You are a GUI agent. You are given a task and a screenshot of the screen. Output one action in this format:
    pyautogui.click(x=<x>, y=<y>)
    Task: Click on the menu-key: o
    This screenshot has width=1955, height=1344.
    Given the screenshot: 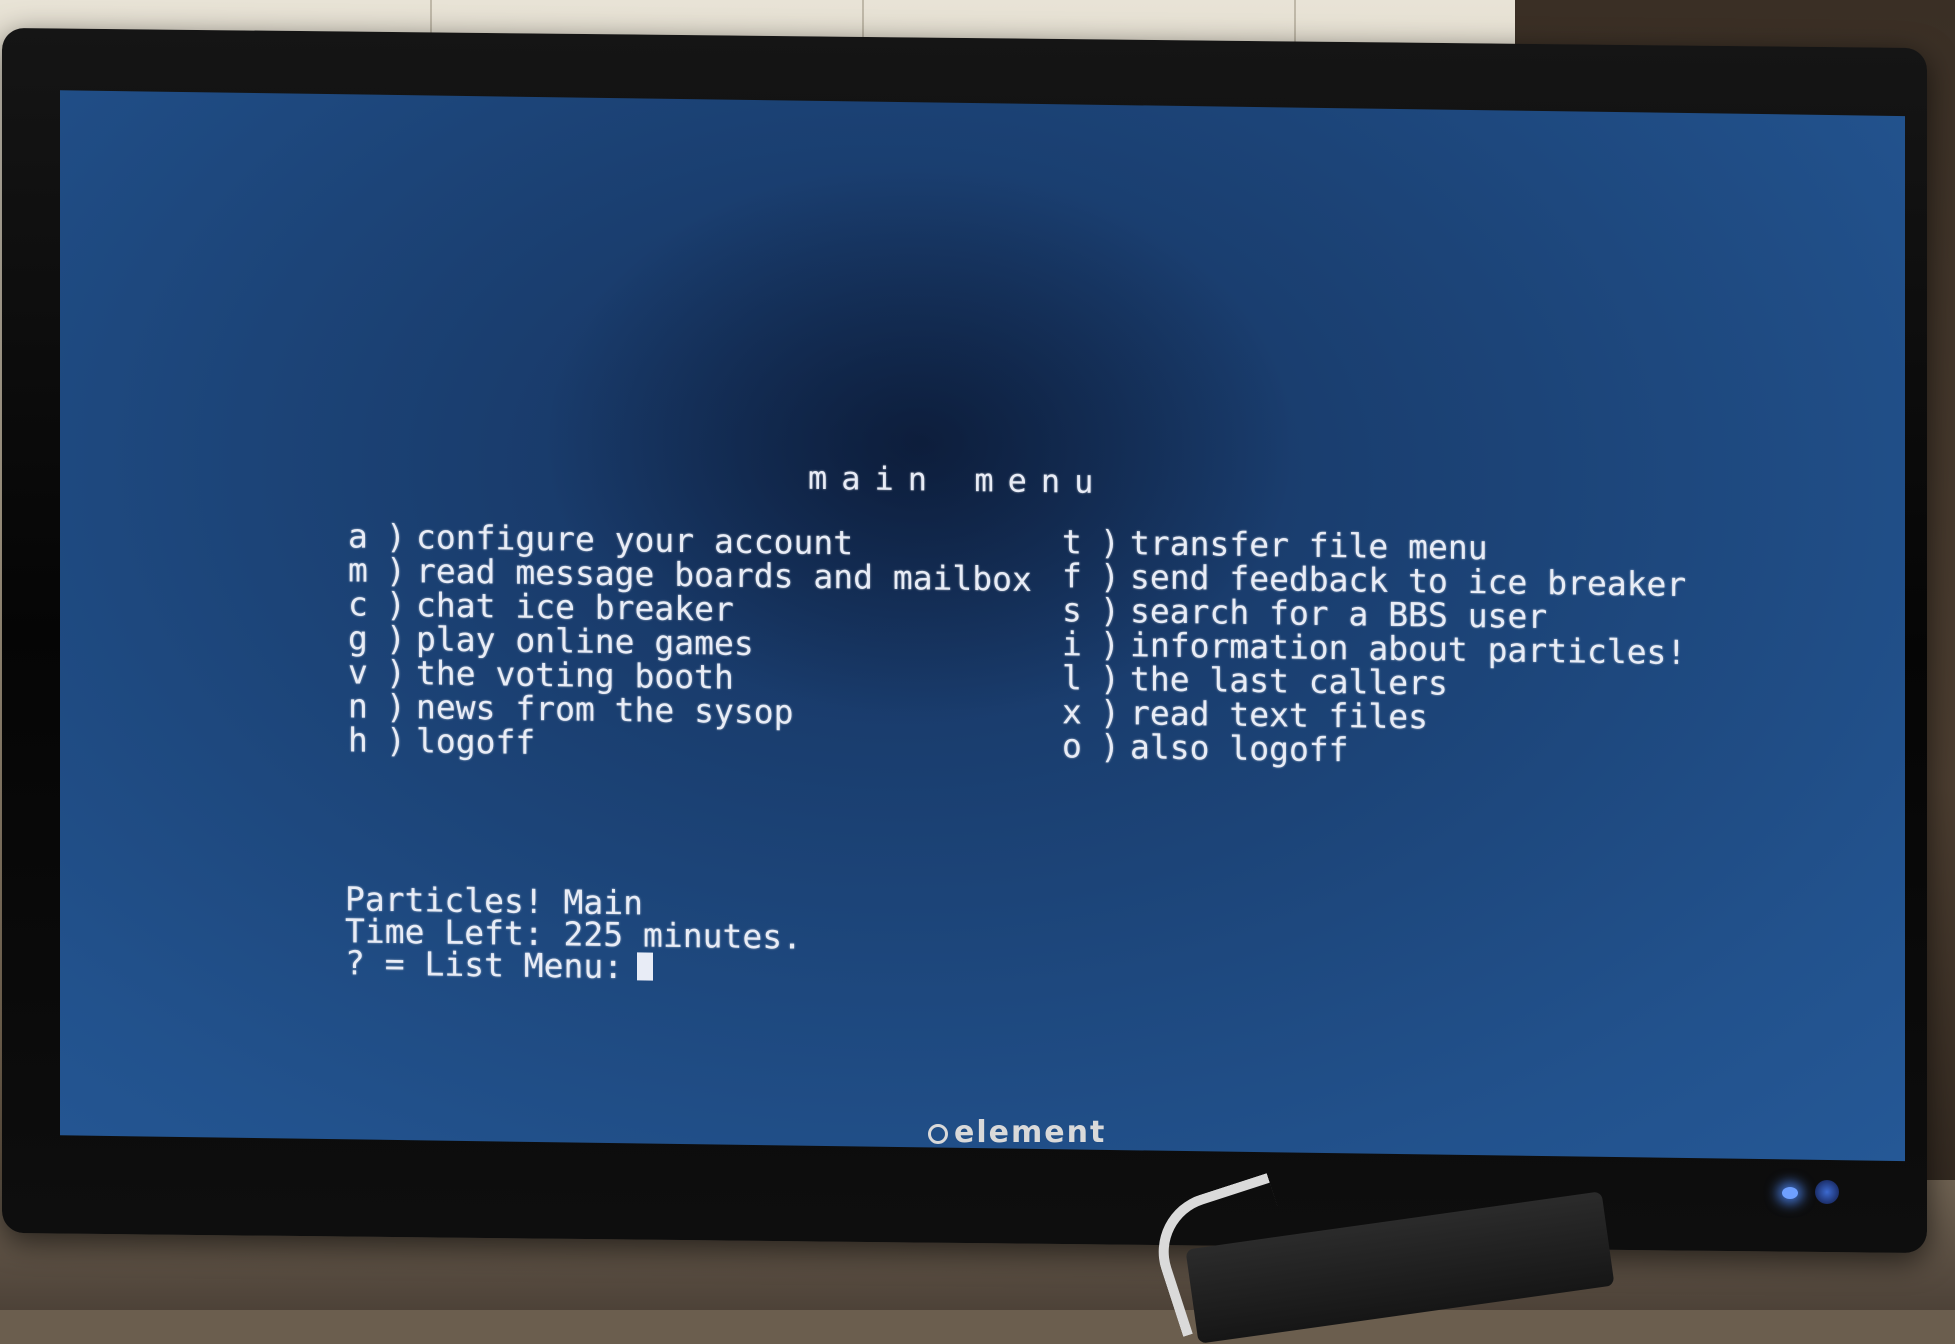 What is the action you would take?
    pyautogui.click(x=1072, y=745)
    